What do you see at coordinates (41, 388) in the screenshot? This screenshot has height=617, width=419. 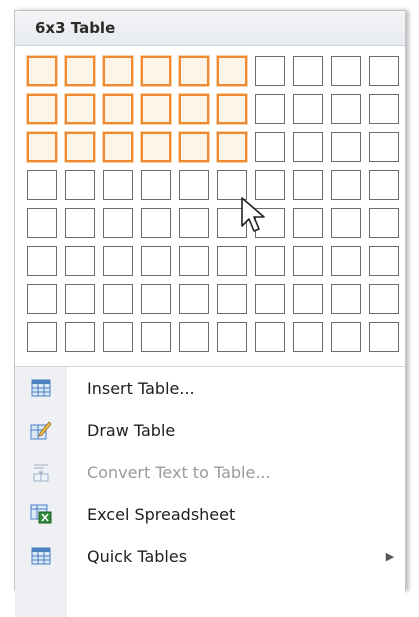 I see `table-grid-icon` at bounding box center [41, 388].